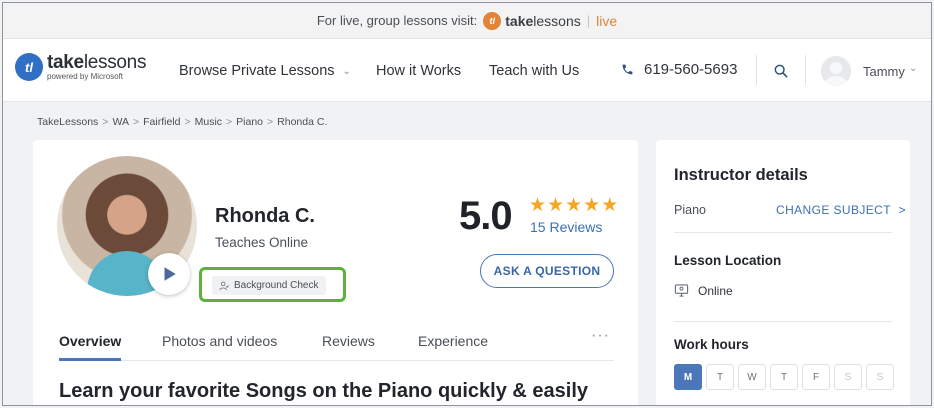 This screenshot has width=934, height=408. I want to click on user-avatar, so click(836, 71).